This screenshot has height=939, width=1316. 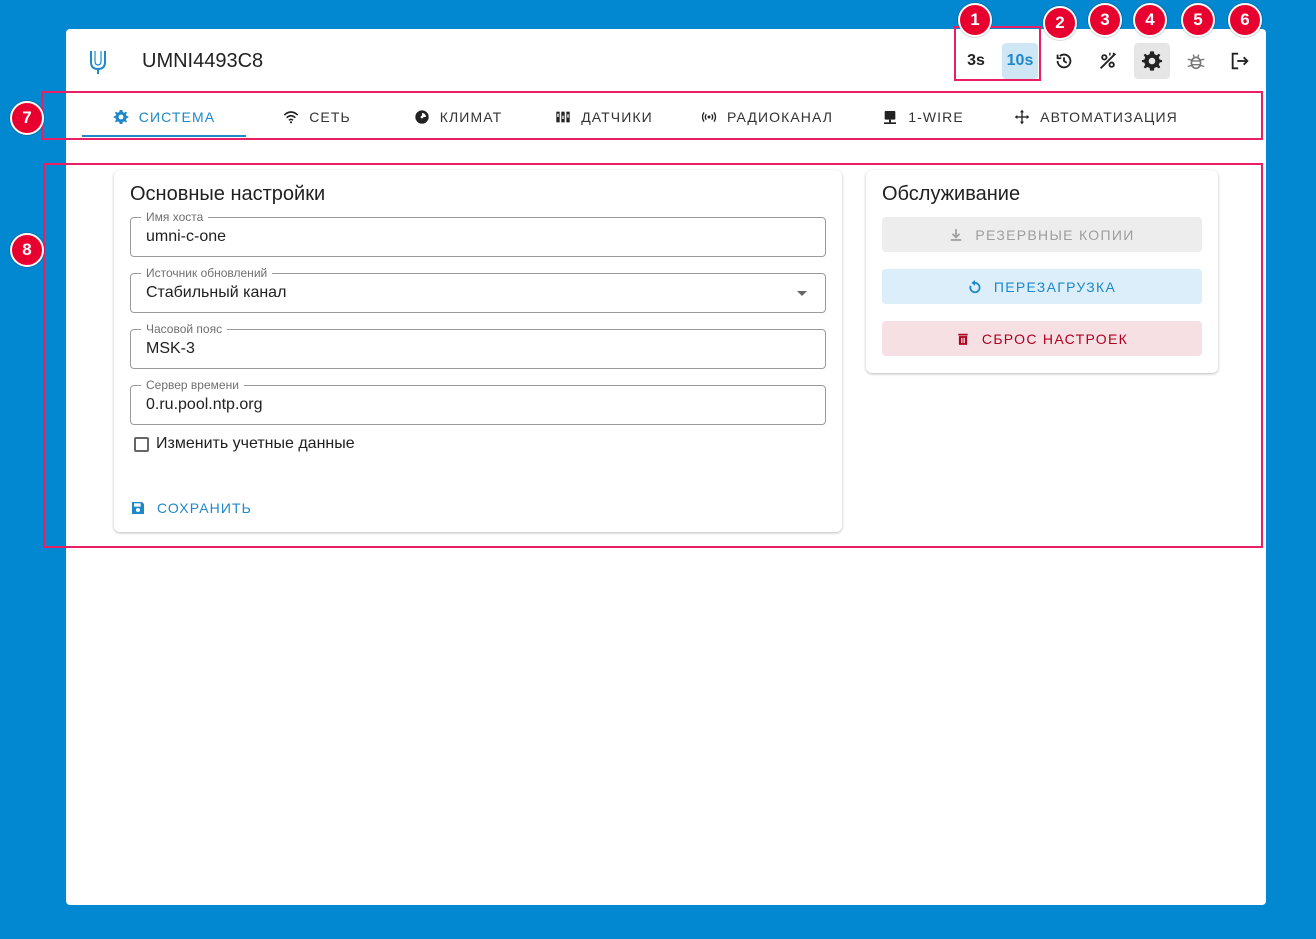 I want to click on logout-icon, so click(x=1240, y=61).